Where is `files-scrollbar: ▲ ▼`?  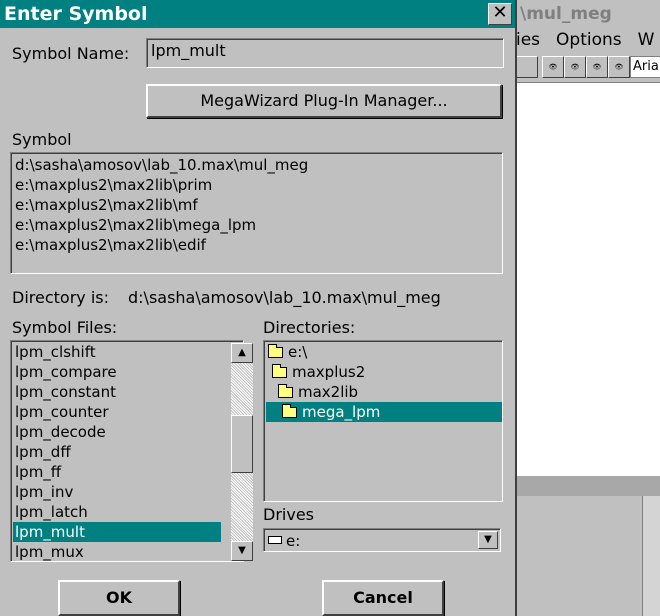
files-scrollbar: ▲ ▼ is located at coordinates (242, 452).